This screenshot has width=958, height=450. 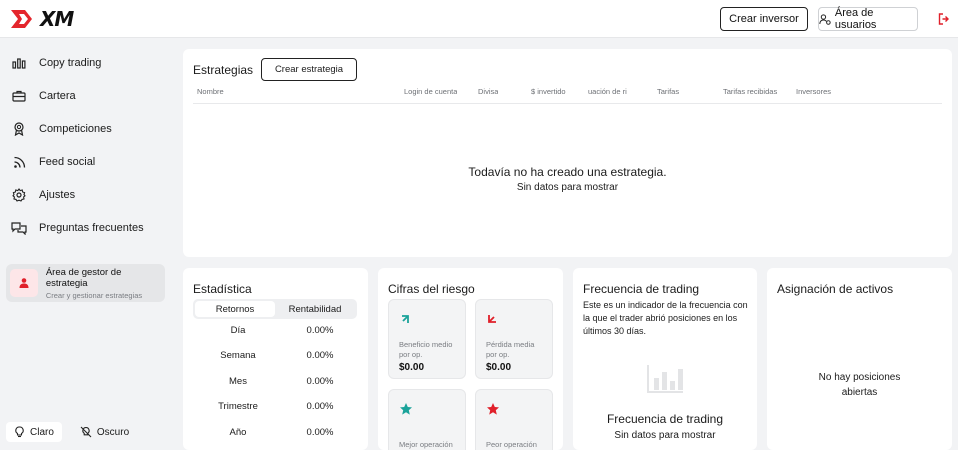 I want to click on theme-toggle: Claro Oscuro, so click(x=77, y=432).